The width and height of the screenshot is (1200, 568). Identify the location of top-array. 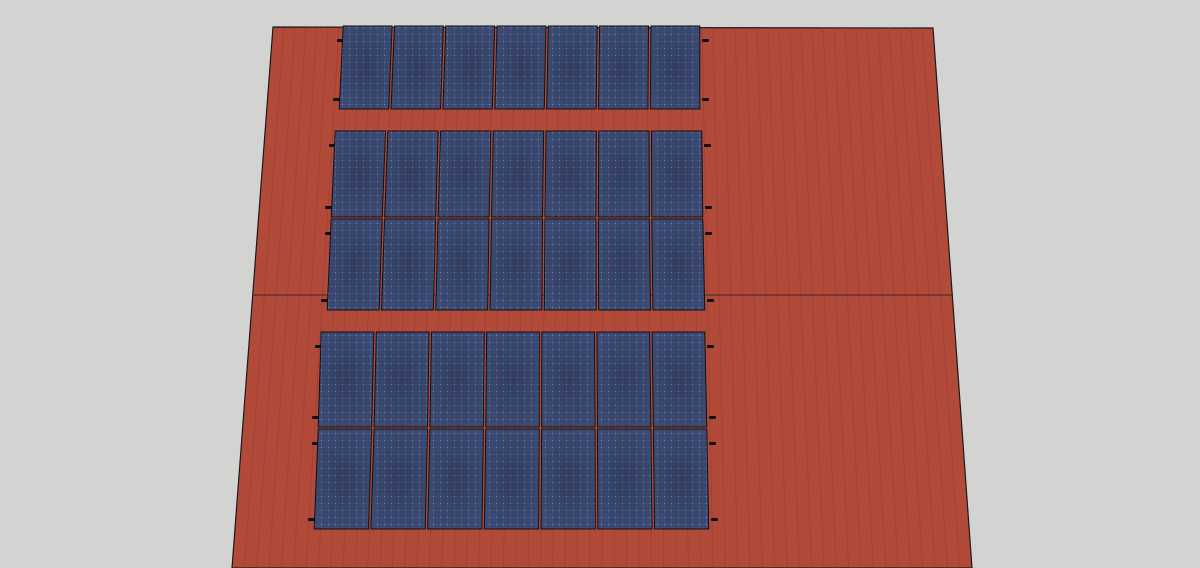
(521, 67).